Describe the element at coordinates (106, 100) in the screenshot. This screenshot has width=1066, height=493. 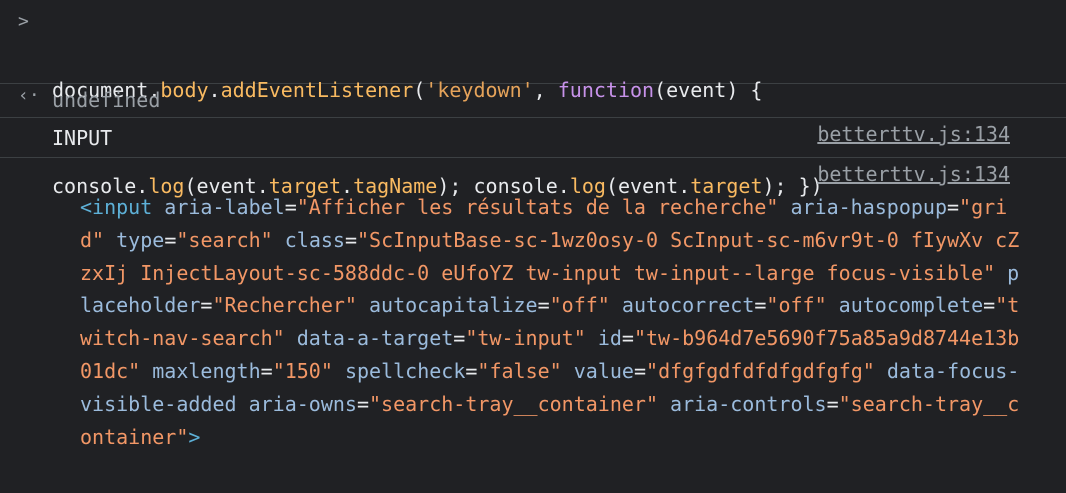
I see `result-value: undefined` at that location.